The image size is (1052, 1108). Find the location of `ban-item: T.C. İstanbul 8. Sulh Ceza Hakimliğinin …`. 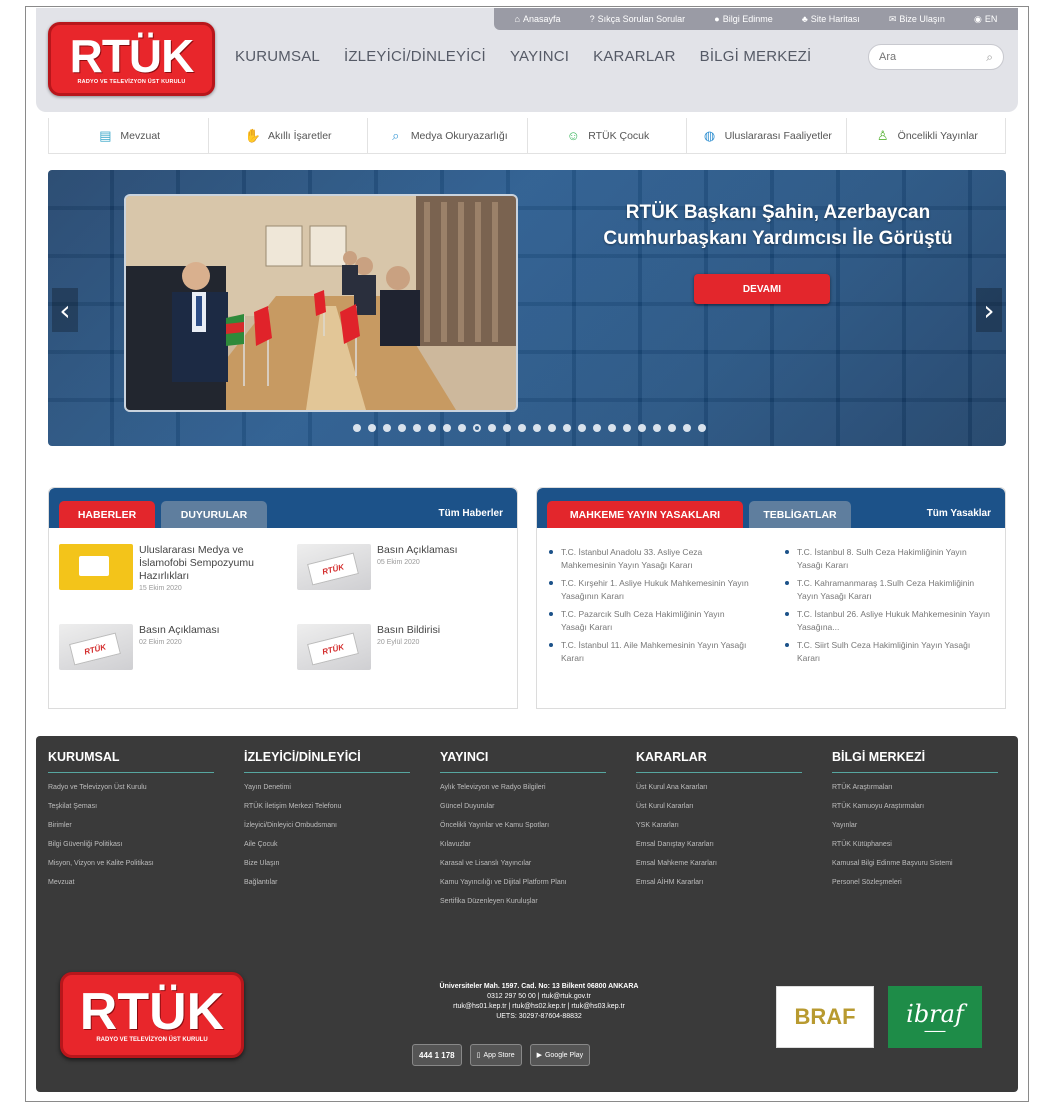

ban-item: T.C. İstanbul 8. Sulh Ceza Hakimliğinin … is located at coordinates (889, 559).